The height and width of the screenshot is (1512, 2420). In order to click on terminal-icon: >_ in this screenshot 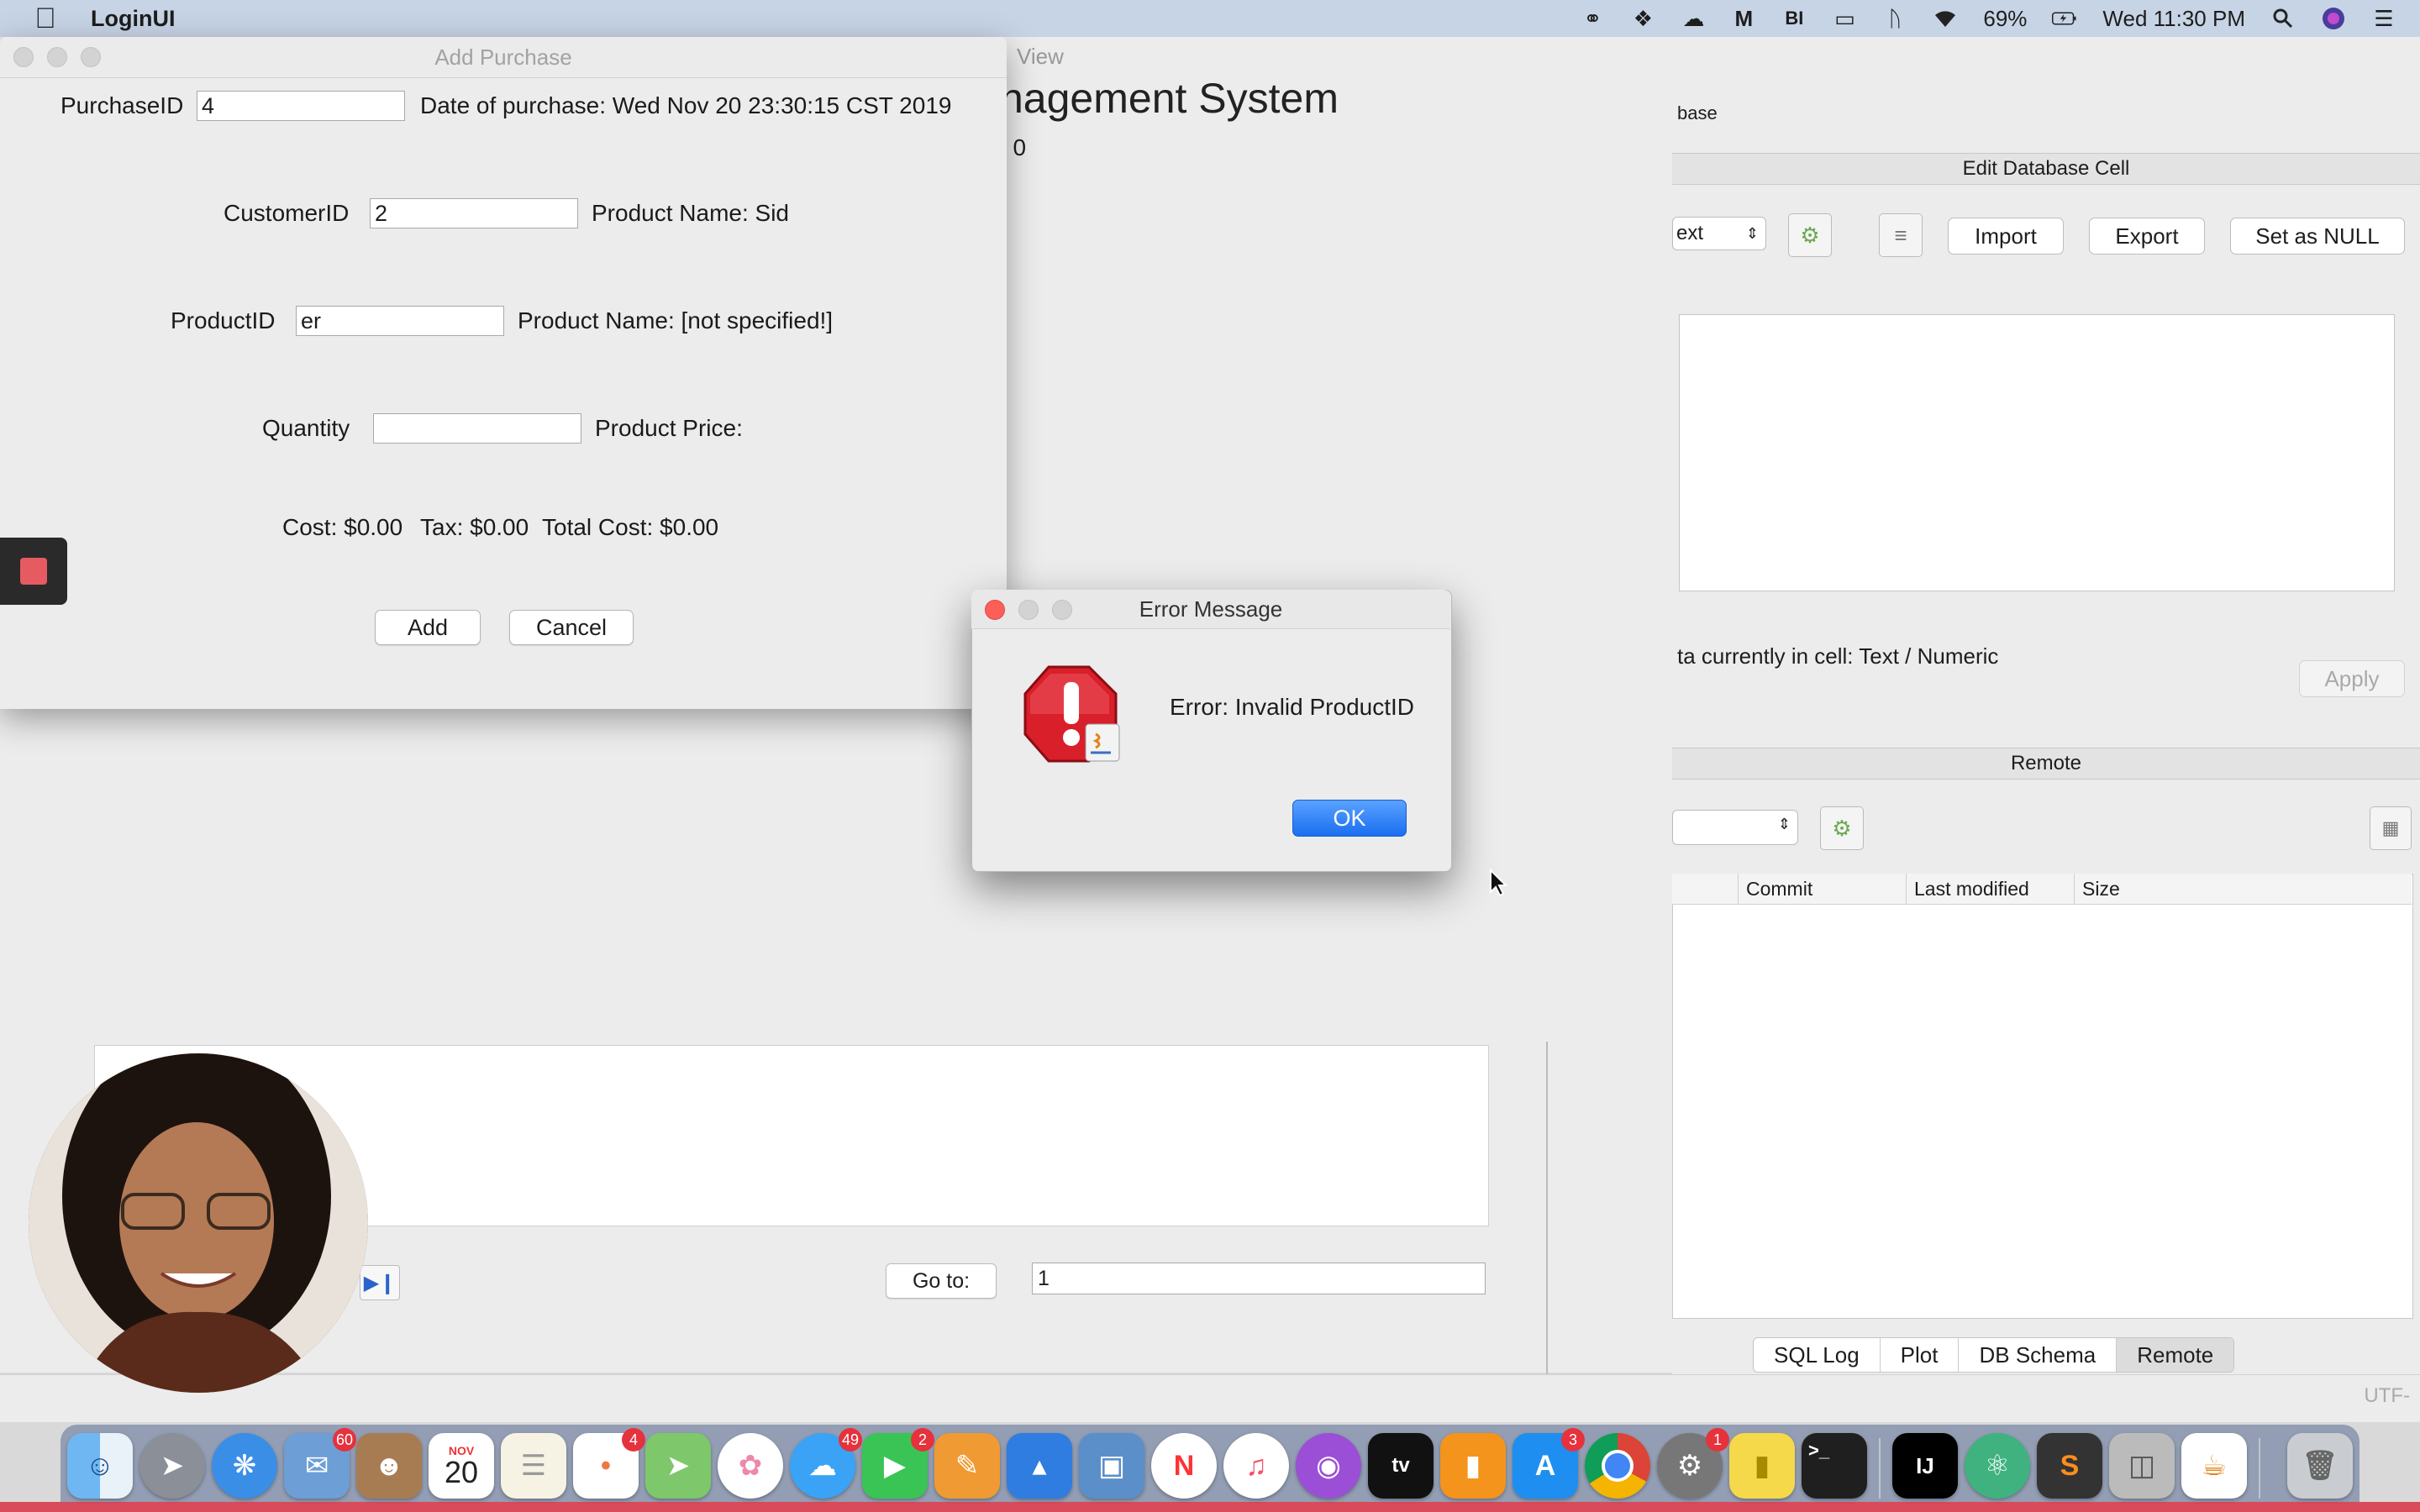, I will do `click(1834, 1466)`.